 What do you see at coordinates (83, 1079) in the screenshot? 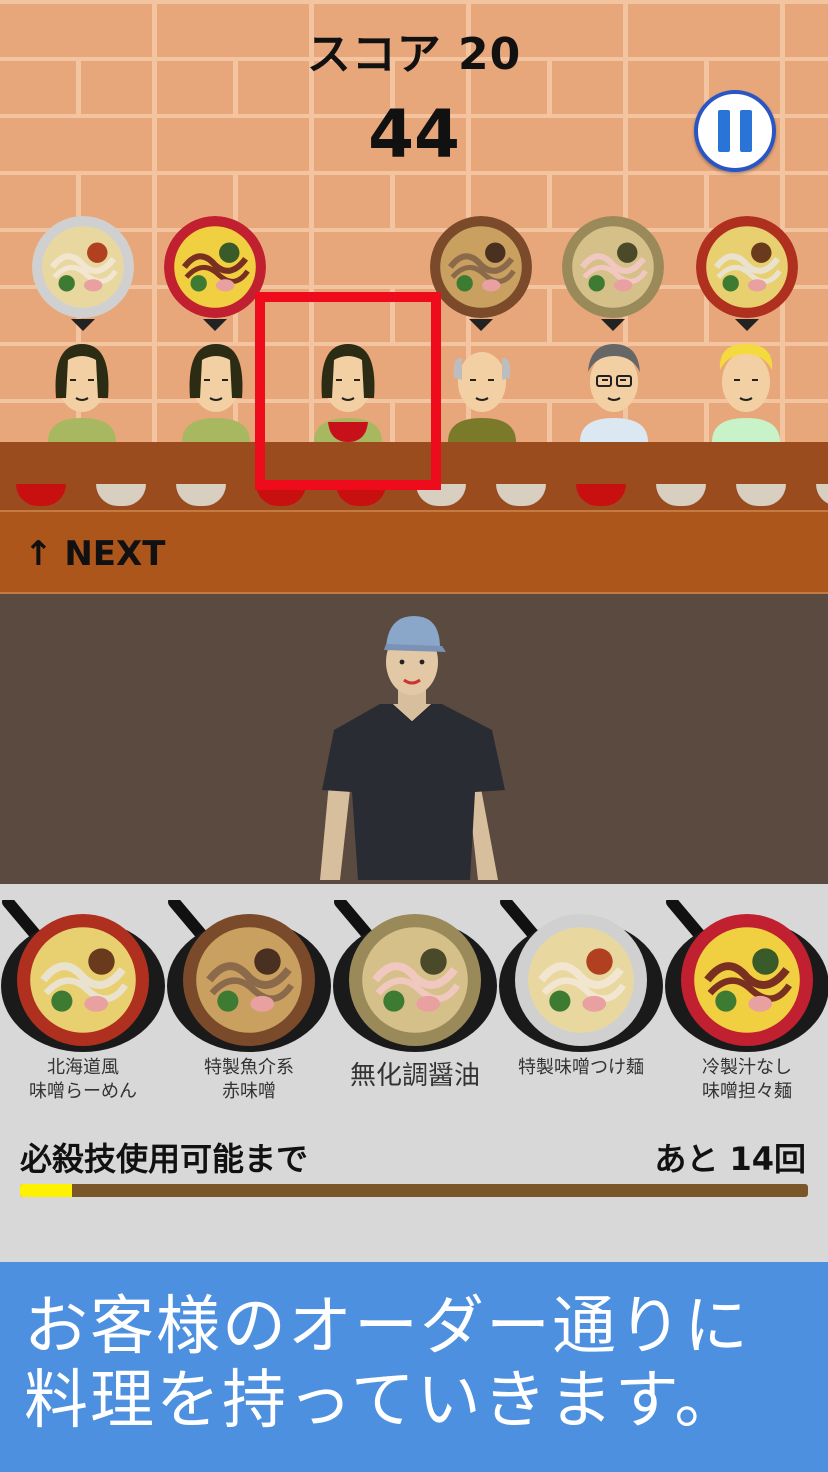
I see `dish-name: 北海道風 味噌らーめん` at bounding box center [83, 1079].